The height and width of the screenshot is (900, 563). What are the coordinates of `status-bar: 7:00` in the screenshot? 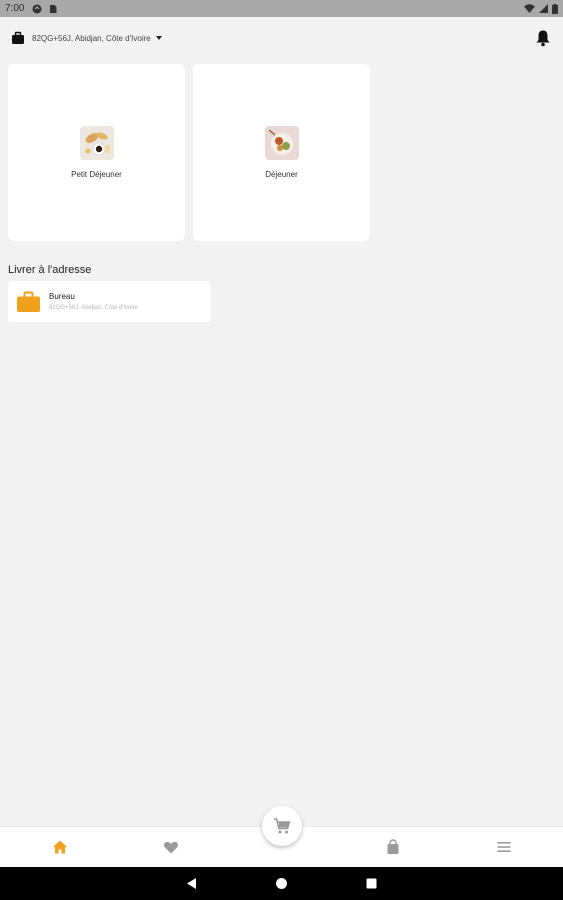 It's located at (281, 8).